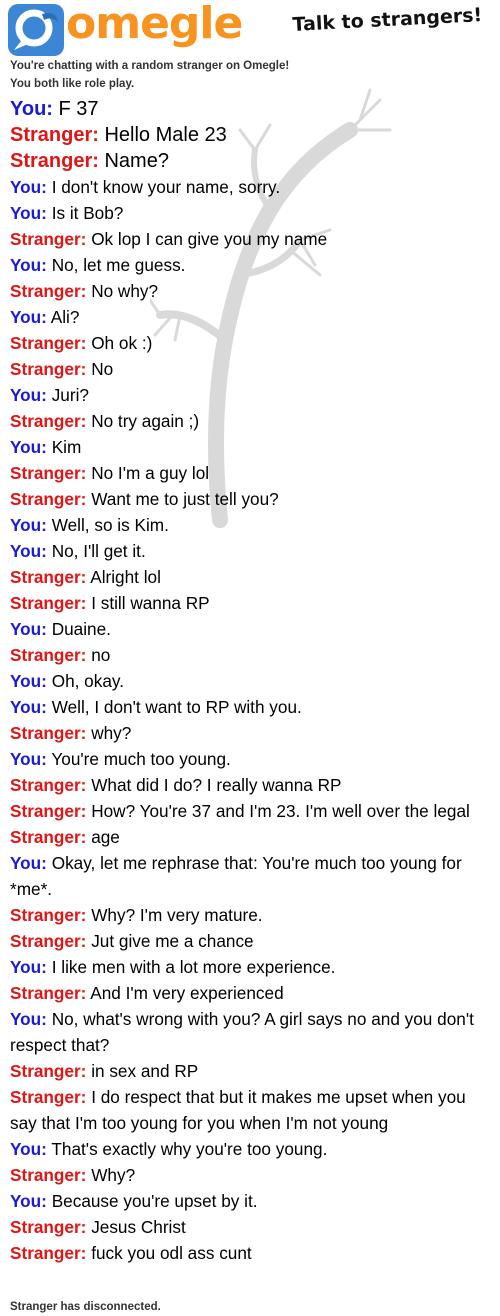 The height and width of the screenshot is (1316, 500). Describe the element at coordinates (251, 473) in the screenshot. I see `chat-message: Stranger: No I'm a guy lol` at that location.